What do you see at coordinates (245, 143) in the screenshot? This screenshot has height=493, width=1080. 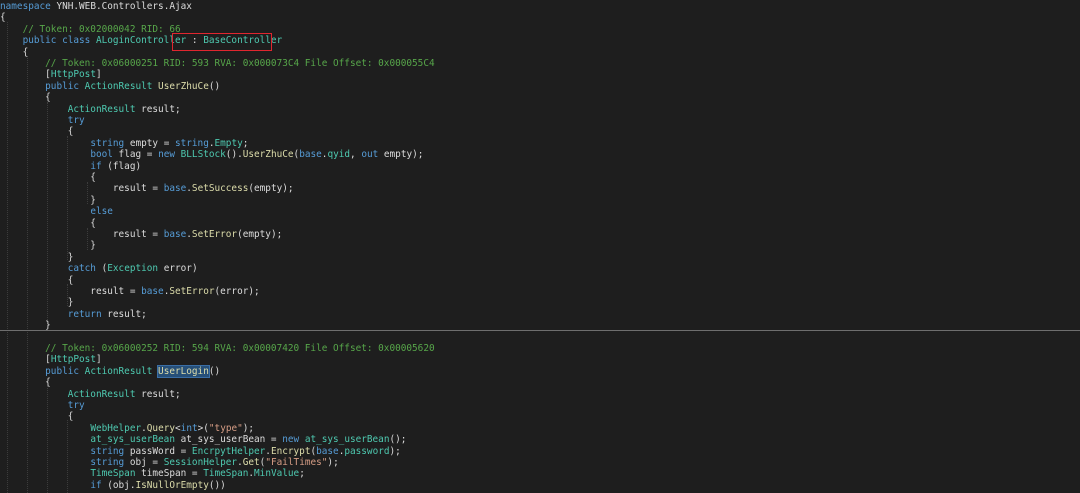 I see `code-token: ;` at bounding box center [245, 143].